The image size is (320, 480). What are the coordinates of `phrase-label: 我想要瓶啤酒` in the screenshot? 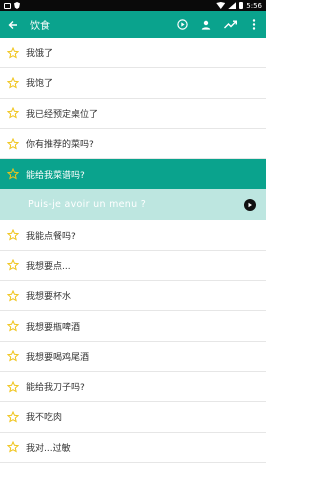 It's located at (53, 327).